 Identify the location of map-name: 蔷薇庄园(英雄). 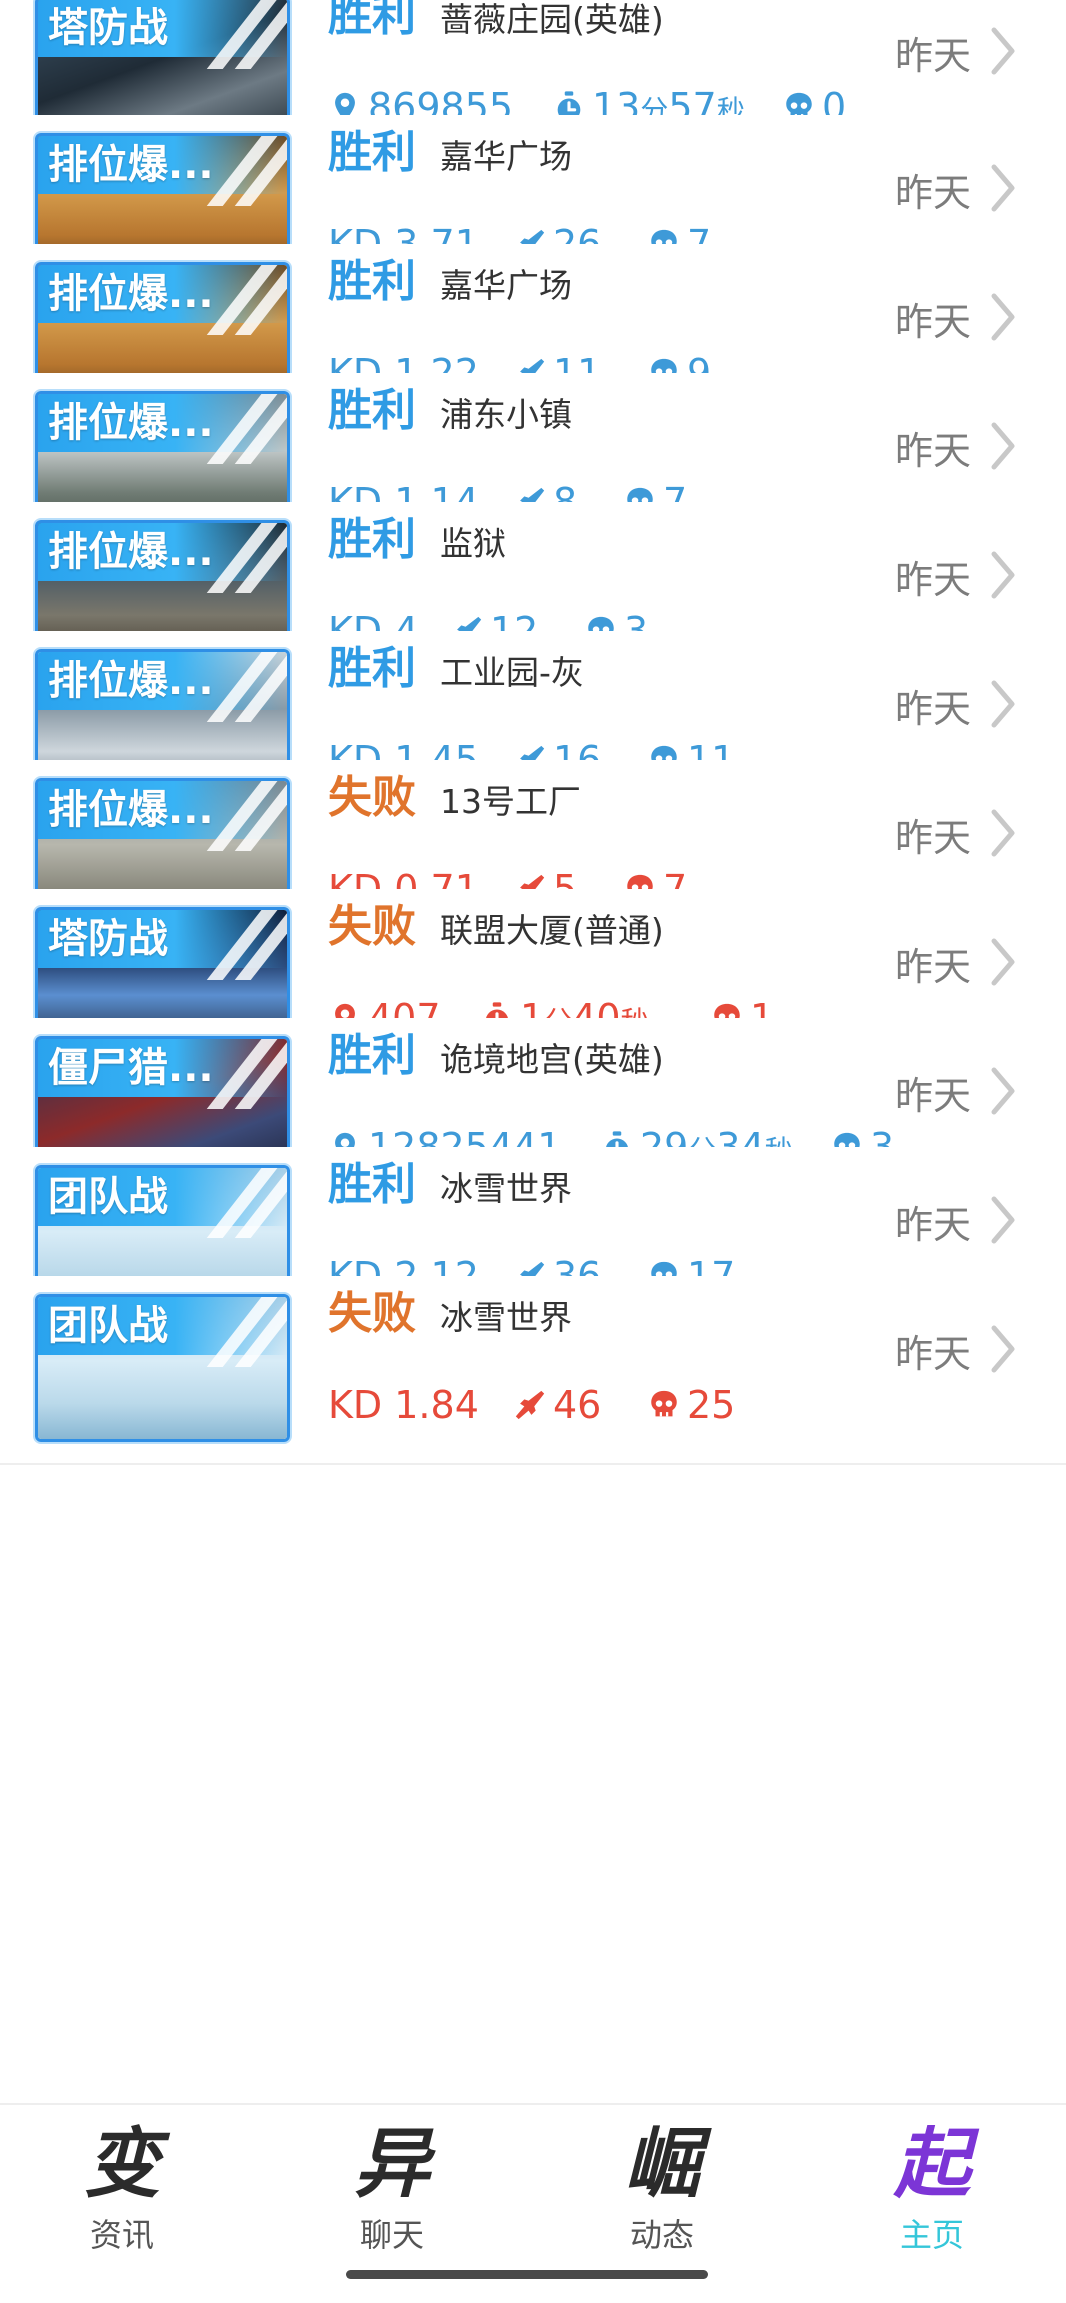
(552, 19).